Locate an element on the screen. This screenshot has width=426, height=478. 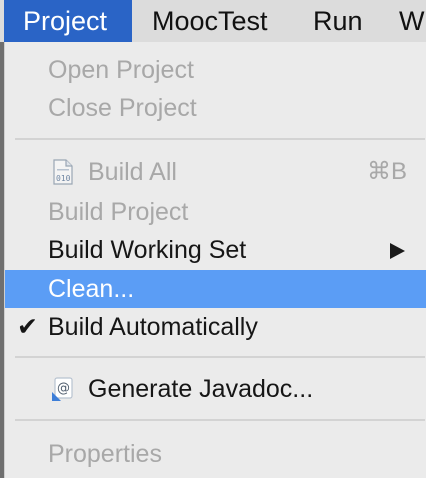
menu-item-label: Properties is located at coordinates (105, 454).